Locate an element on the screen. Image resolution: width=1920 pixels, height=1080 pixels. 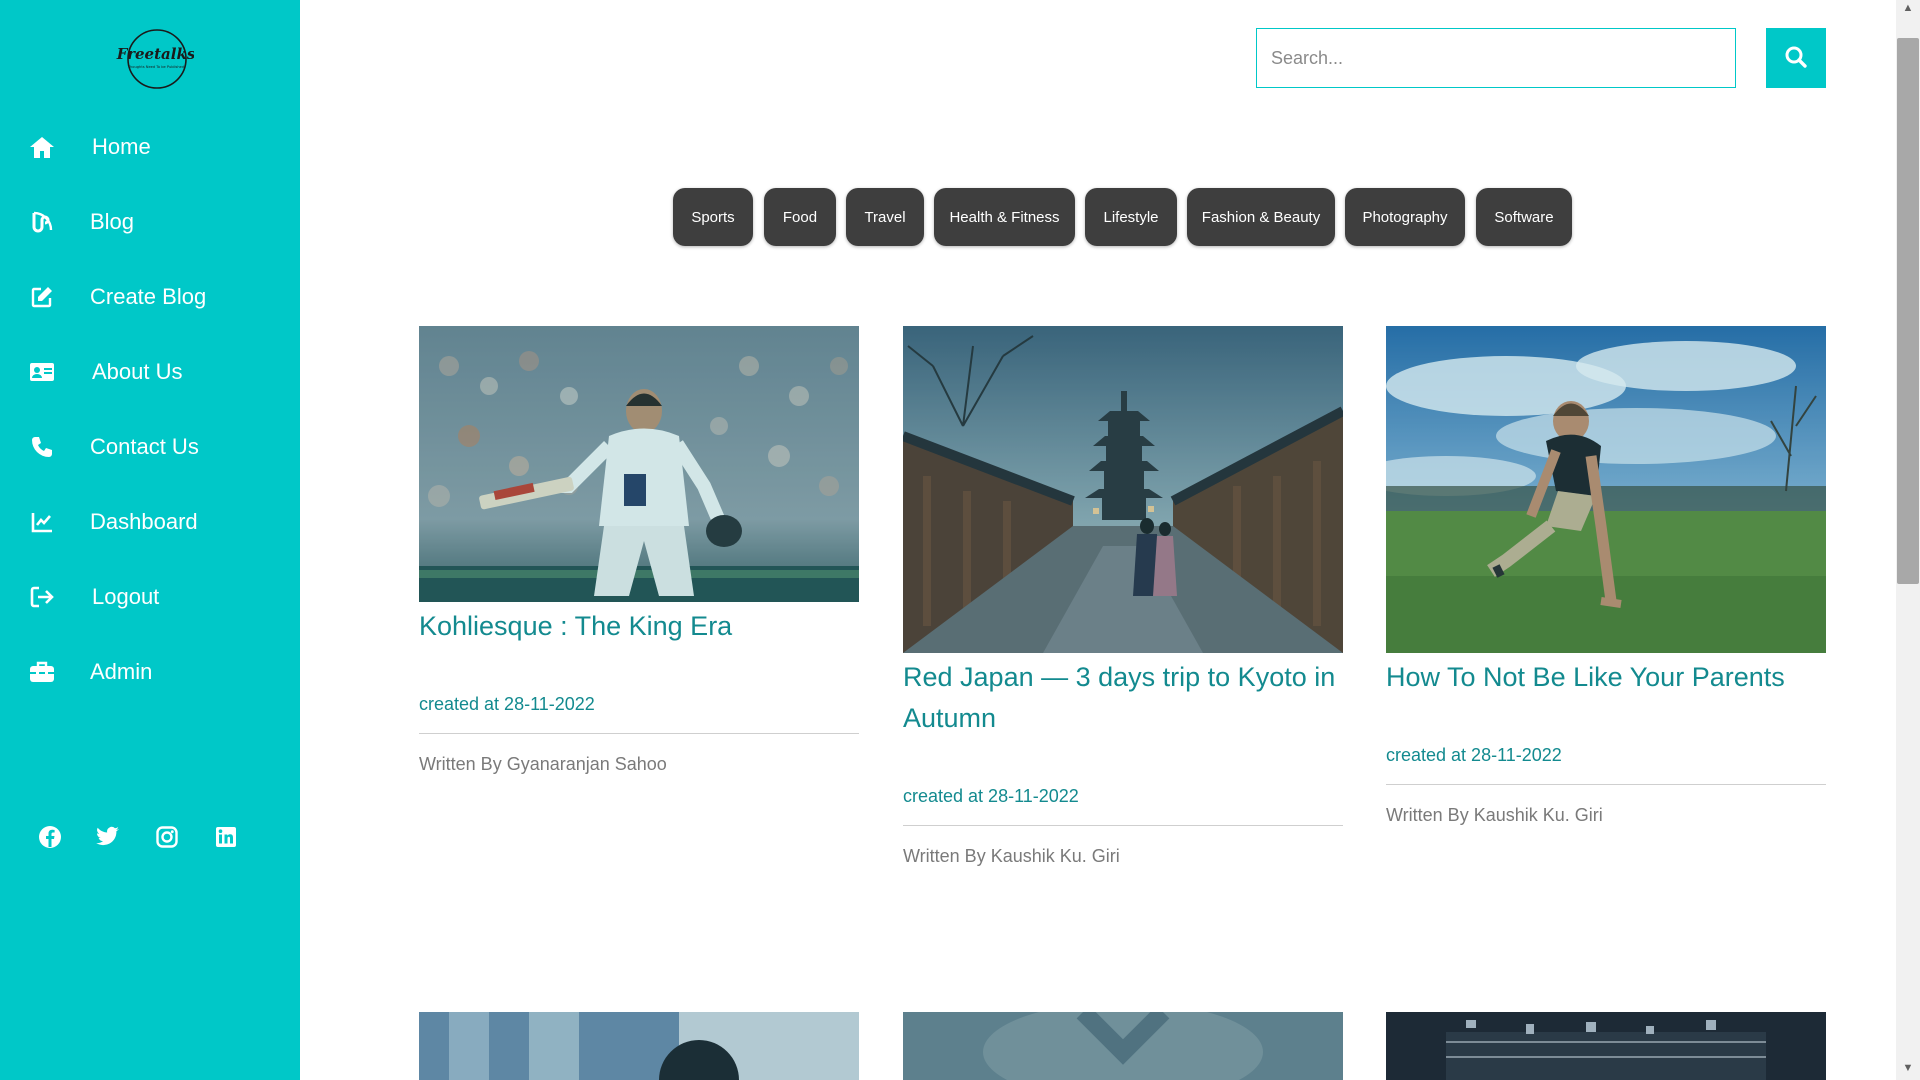
post-image-pushup is located at coordinates (1606, 489).